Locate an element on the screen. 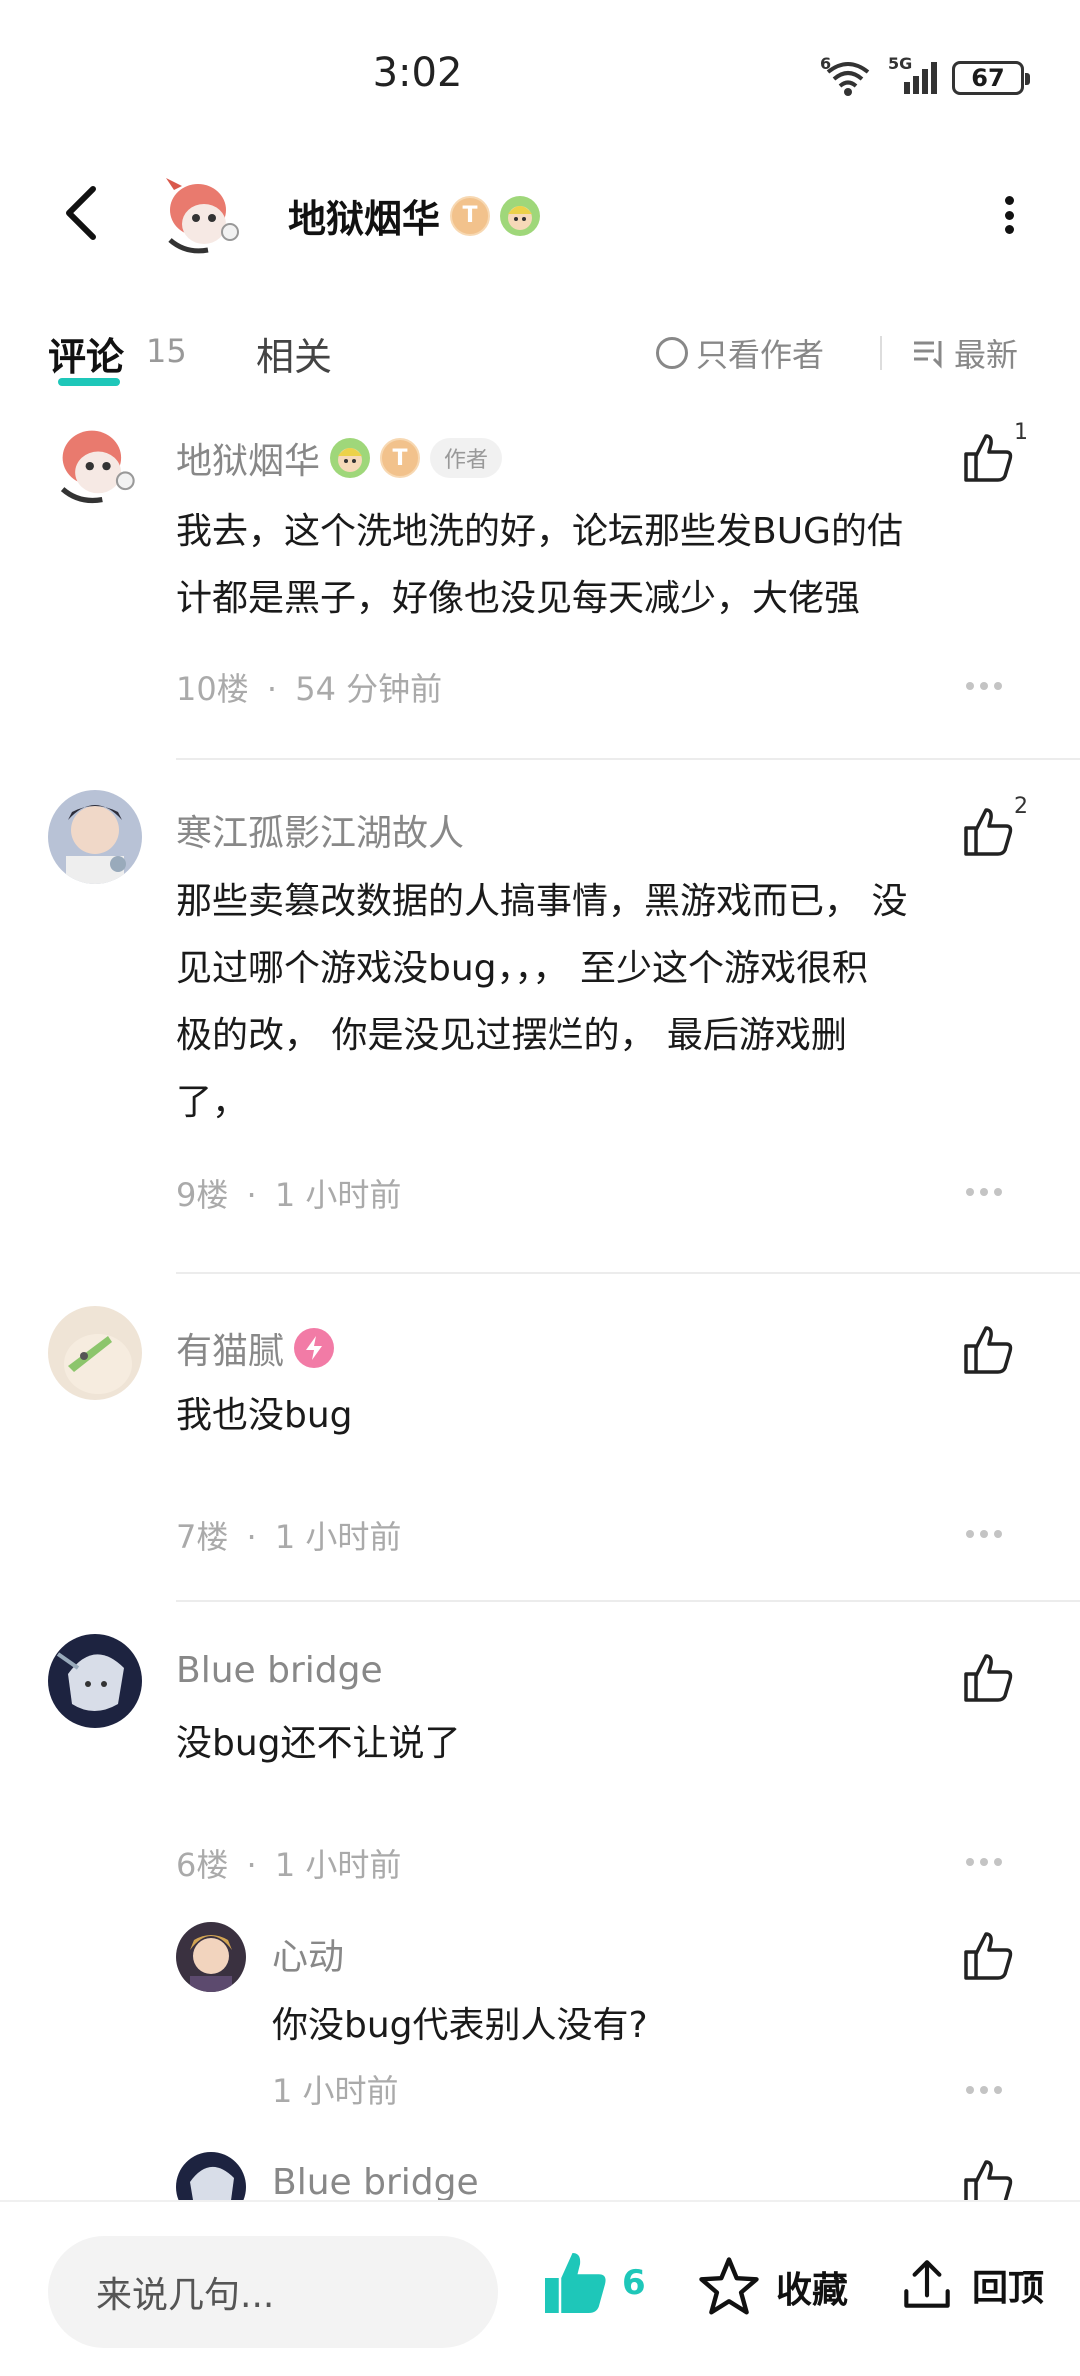 The width and height of the screenshot is (1080, 2376). comment-line: 见过哪个游戏没bug，，， 至少这个游戏很积 is located at coordinates (522, 968).